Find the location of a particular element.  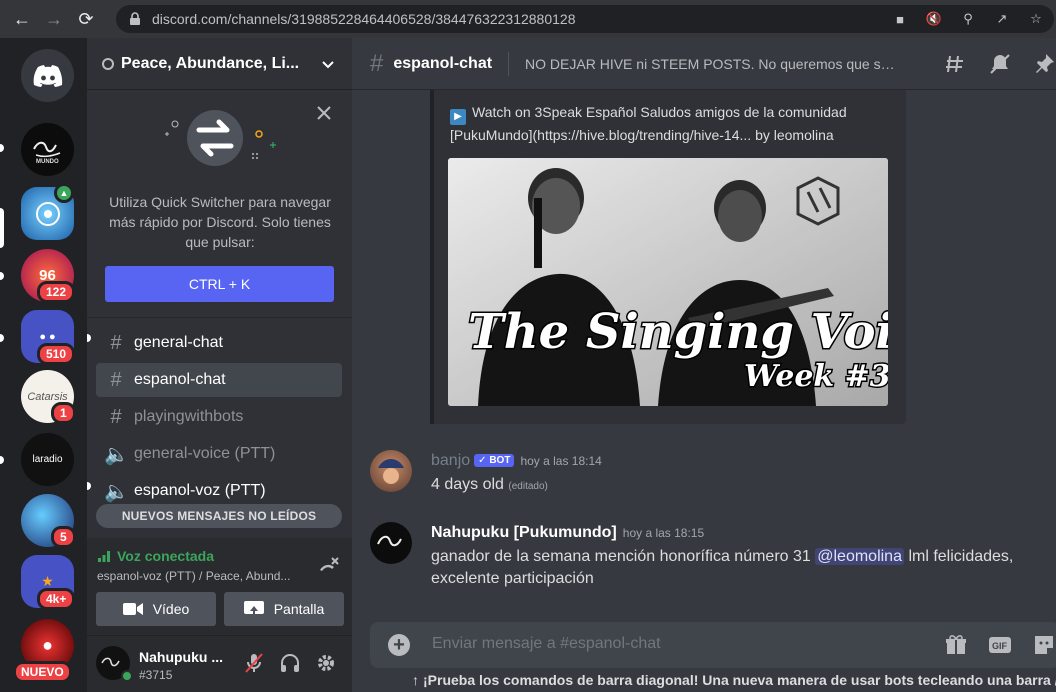

channel-general-voice: 🔈 general-voice (PTT) is located at coordinates (219, 454).